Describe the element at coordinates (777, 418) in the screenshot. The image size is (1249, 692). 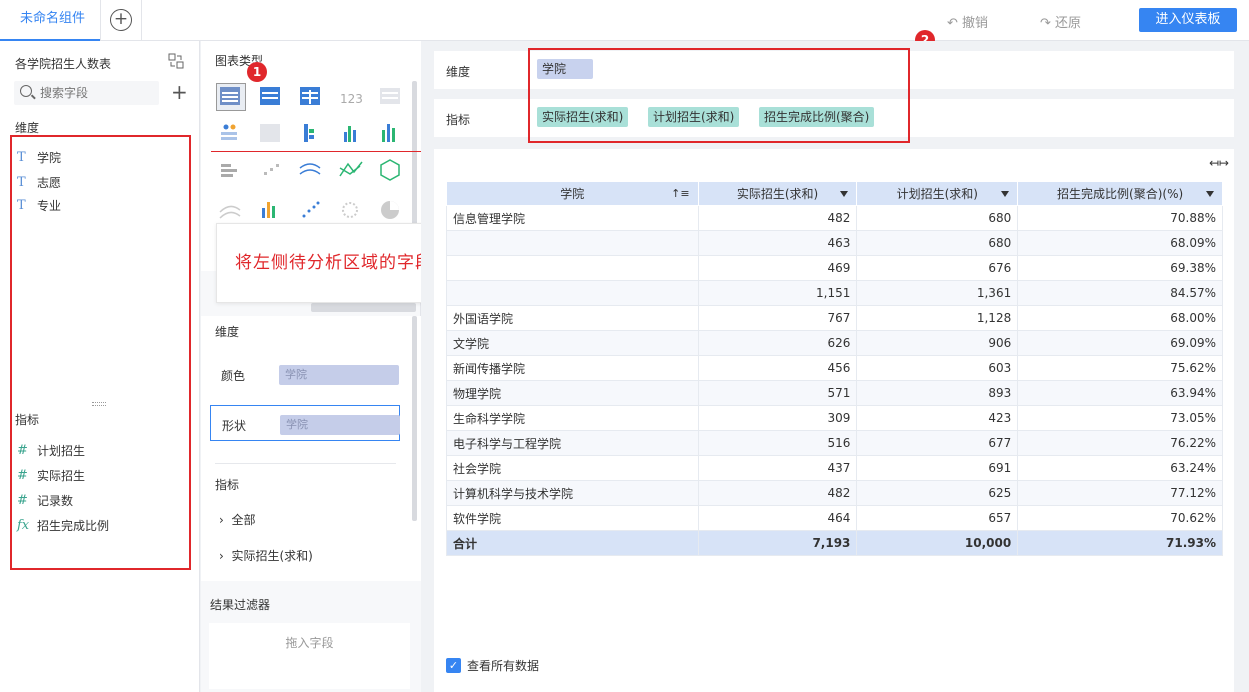
I see `value-cell: 309` at that location.